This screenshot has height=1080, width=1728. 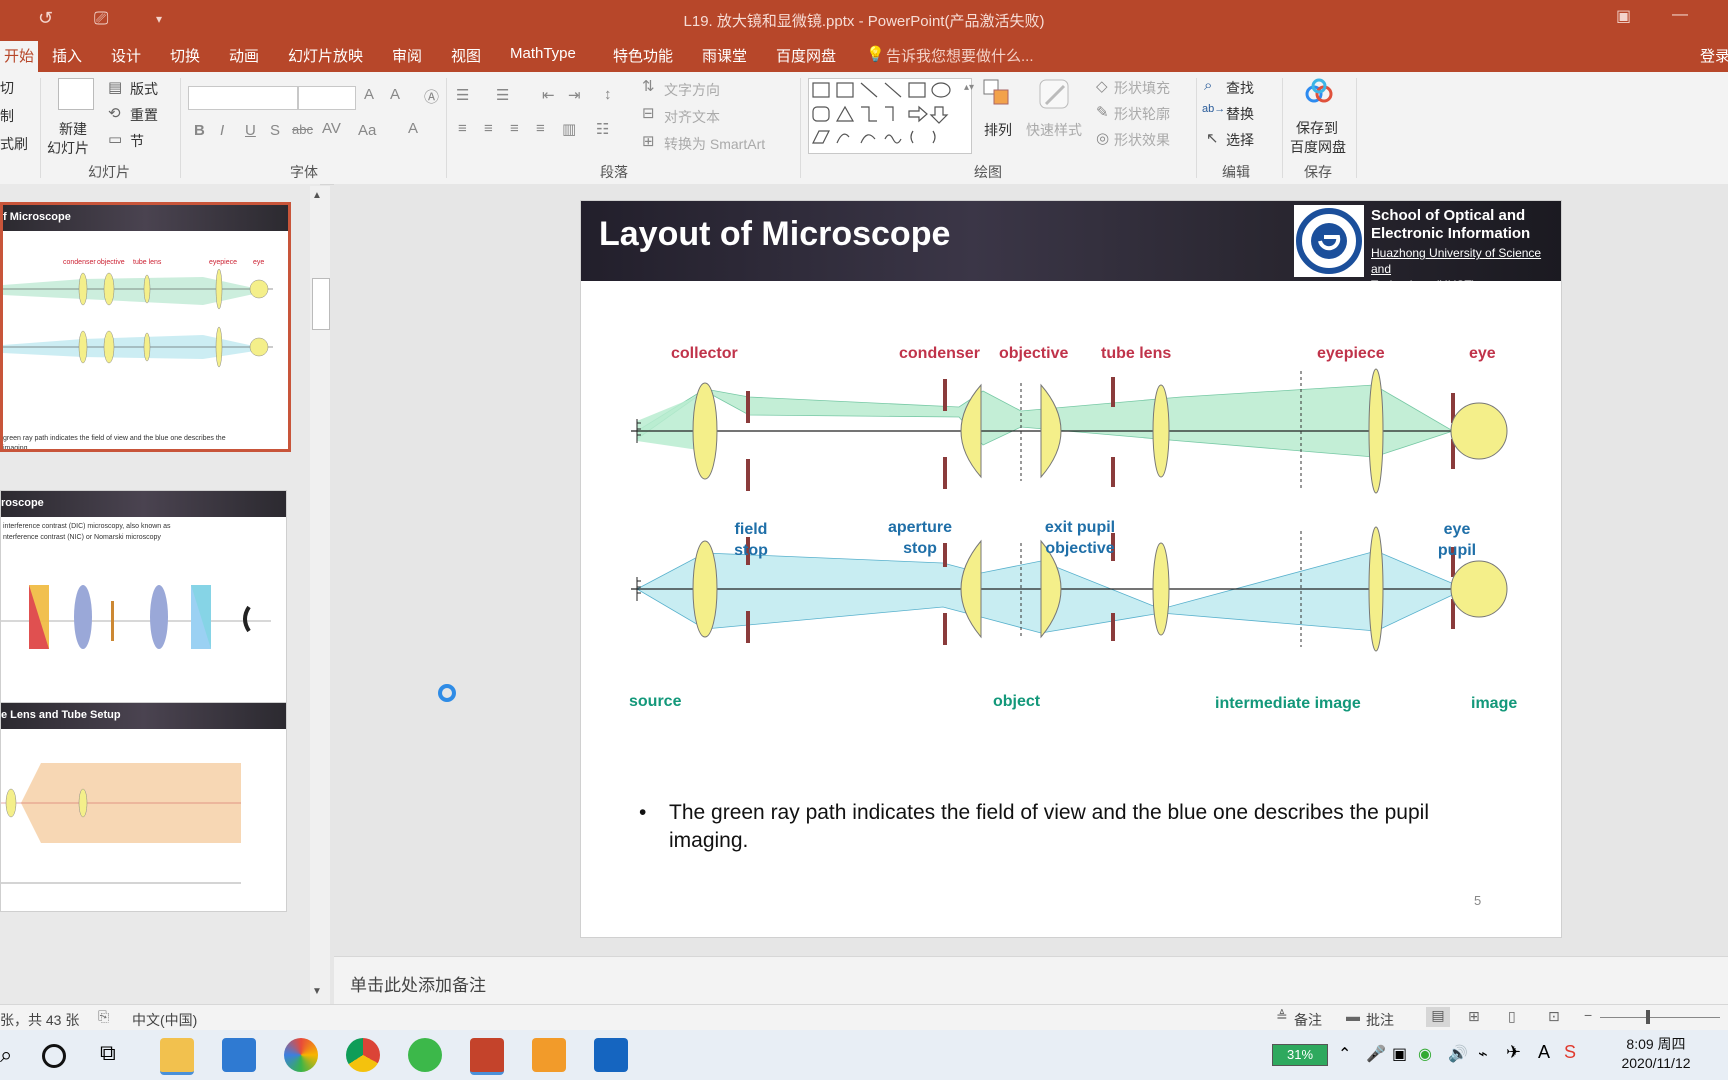 What do you see at coordinates (714, 144) in the screenshot?
I see `convert-smartart-button: 转换为 SmartArt` at bounding box center [714, 144].